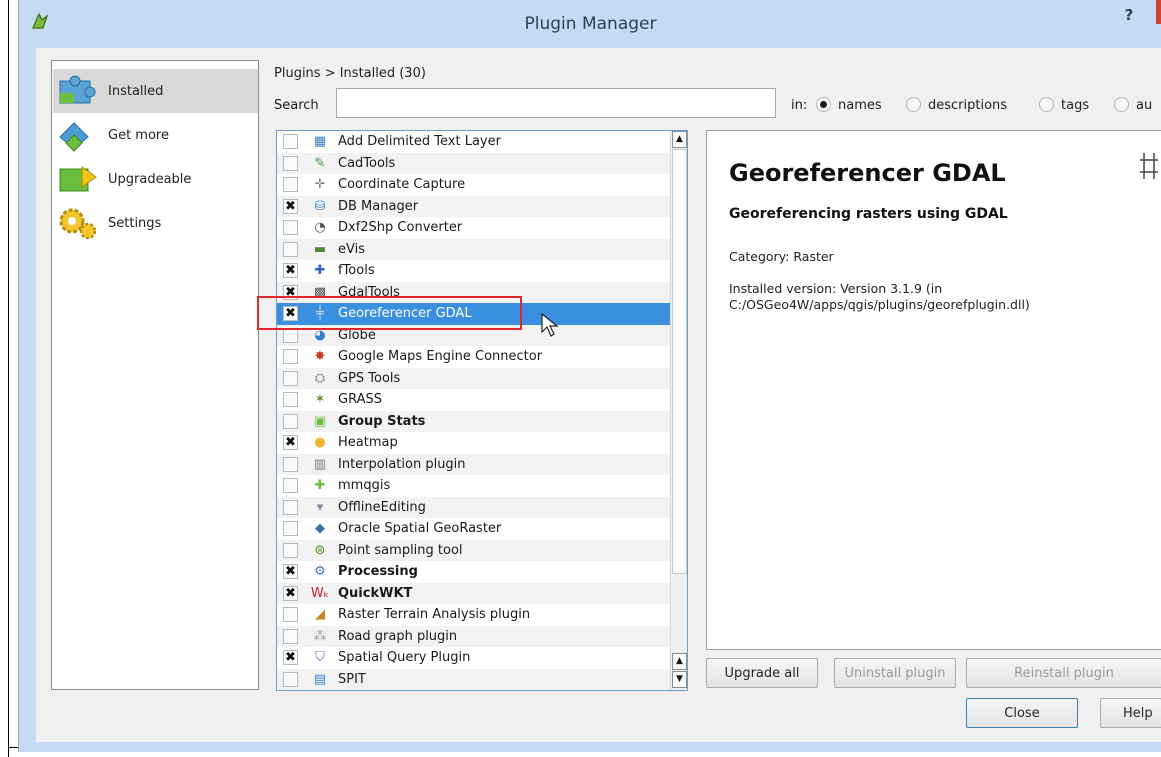 The image size is (1161, 757). I want to click on google-maps-icon: ✸, so click(320, 357).